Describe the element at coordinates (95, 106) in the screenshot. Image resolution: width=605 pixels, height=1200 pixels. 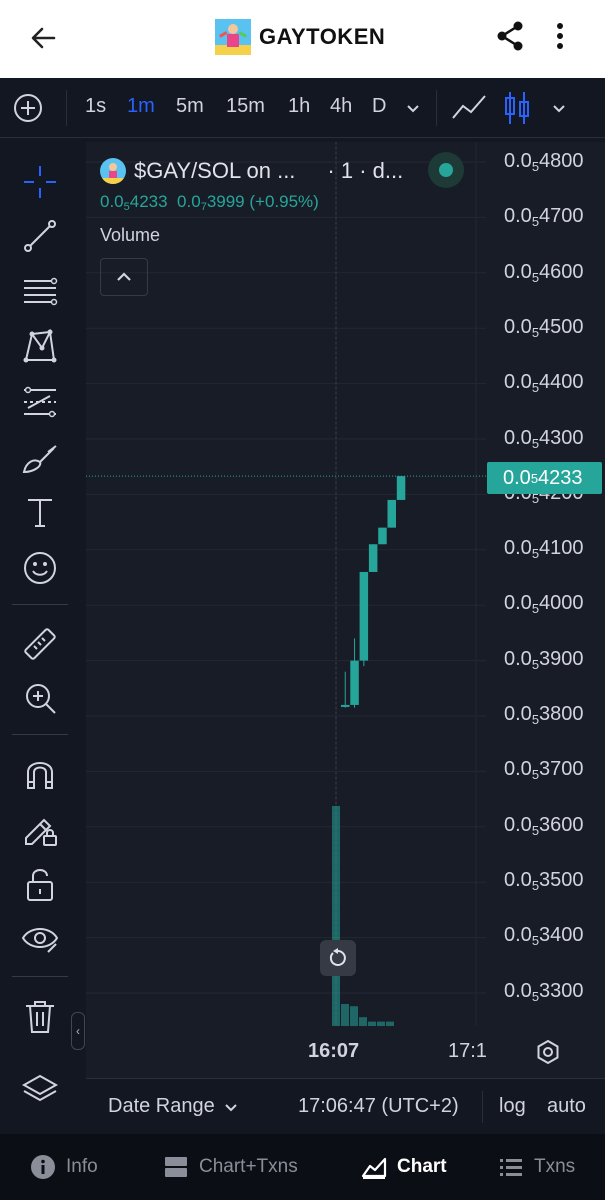
I see `timeframe-1s: 1s` at that location.